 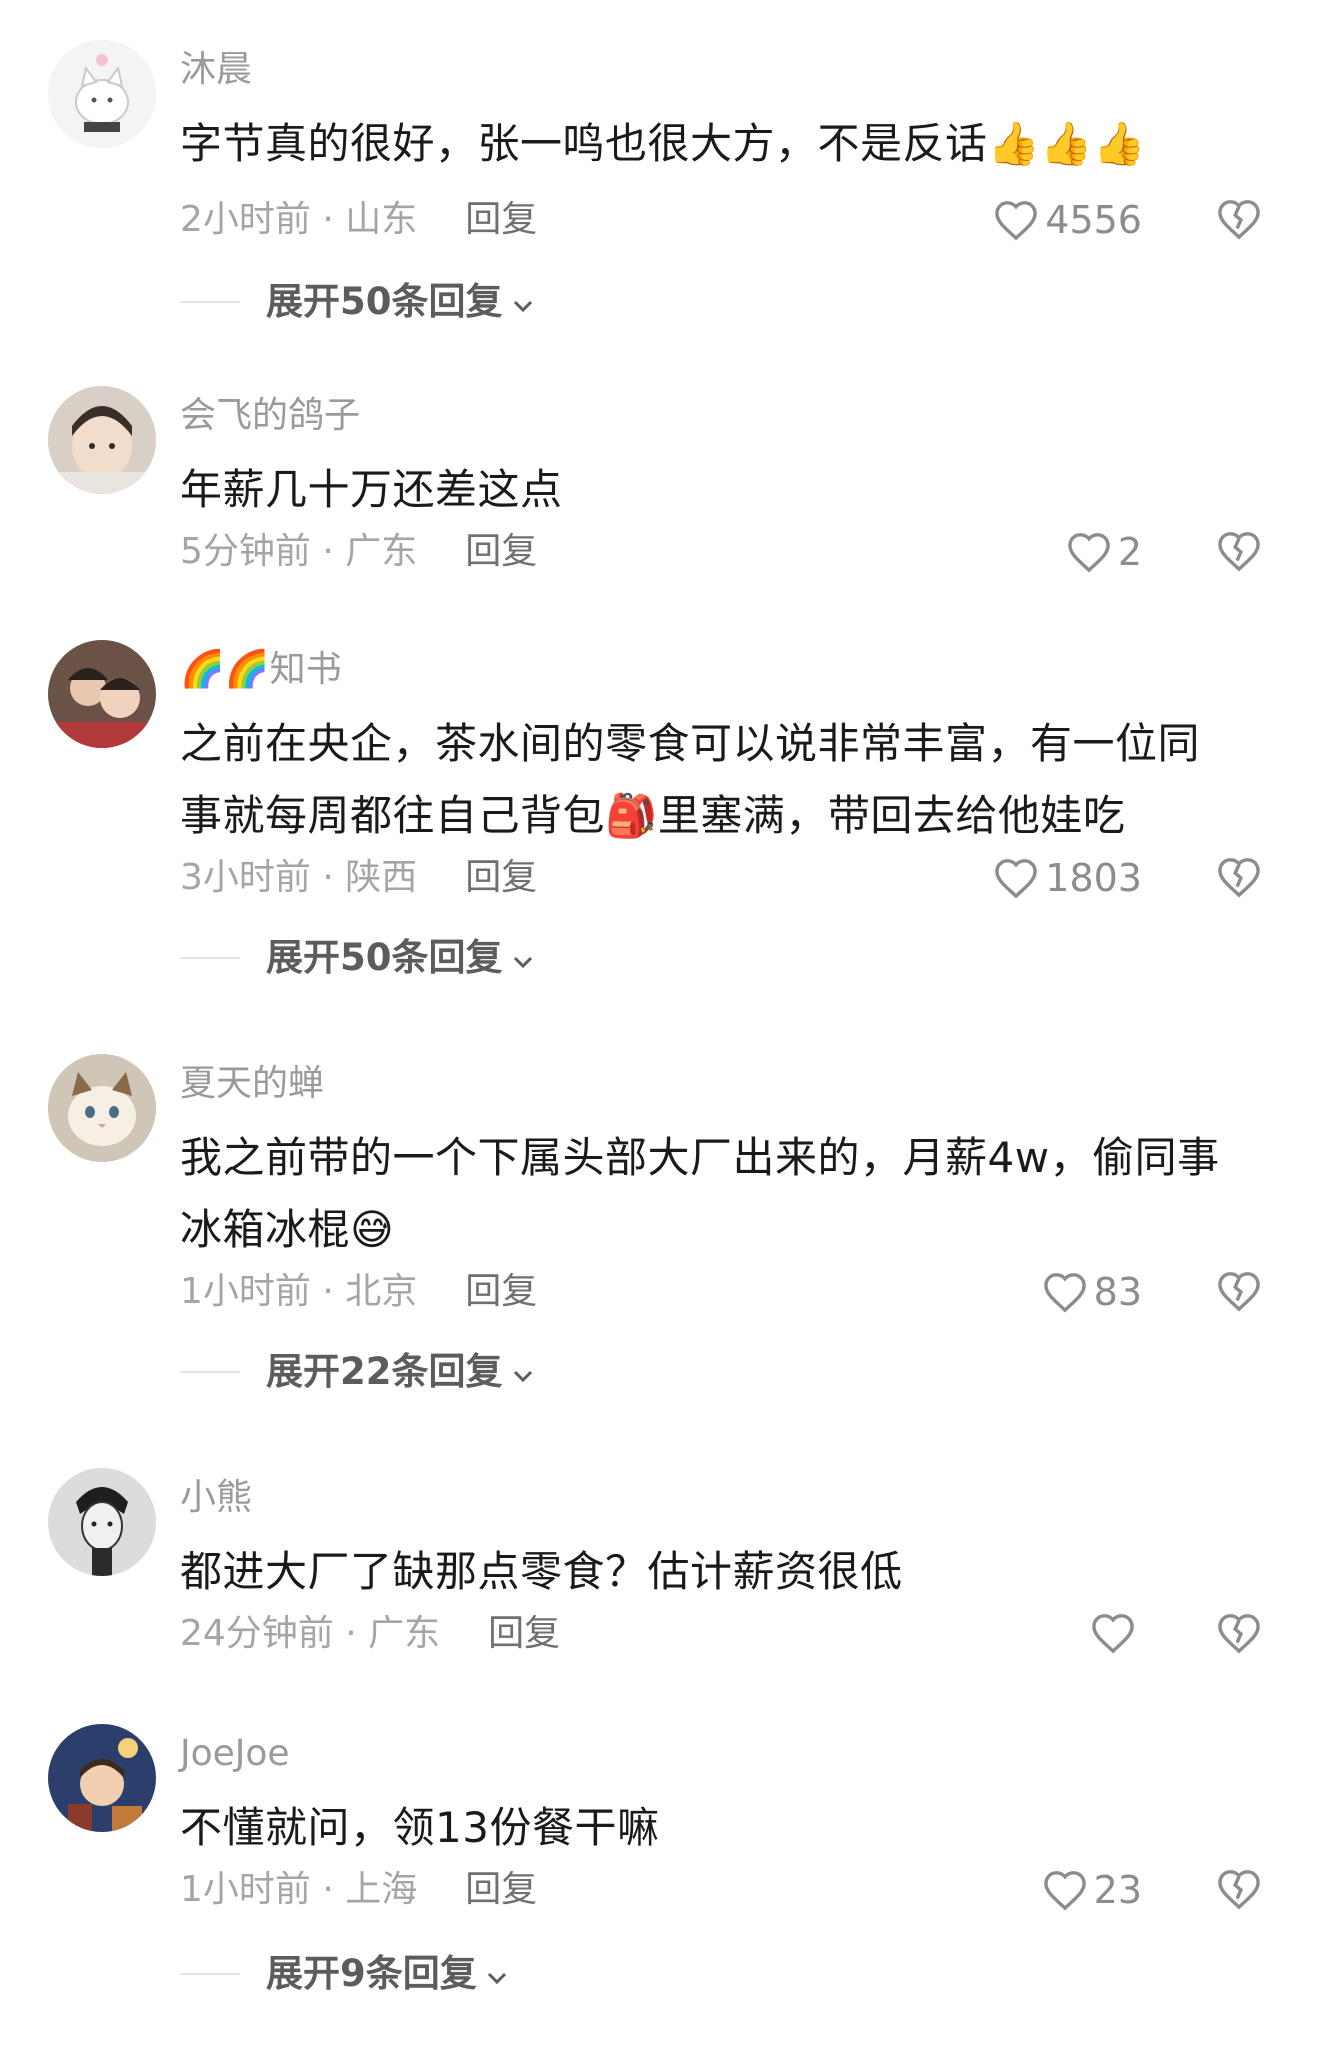 What do you see at coordinates (371, 489) in the screenshot?
I see `comment-text: 年薪几十万还差这点` at bounding box center [371, 489].